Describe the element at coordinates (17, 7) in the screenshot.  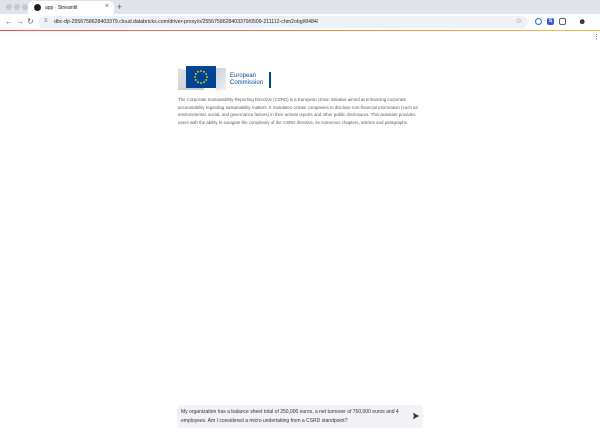
I see `window-minimize-dot` at that location.